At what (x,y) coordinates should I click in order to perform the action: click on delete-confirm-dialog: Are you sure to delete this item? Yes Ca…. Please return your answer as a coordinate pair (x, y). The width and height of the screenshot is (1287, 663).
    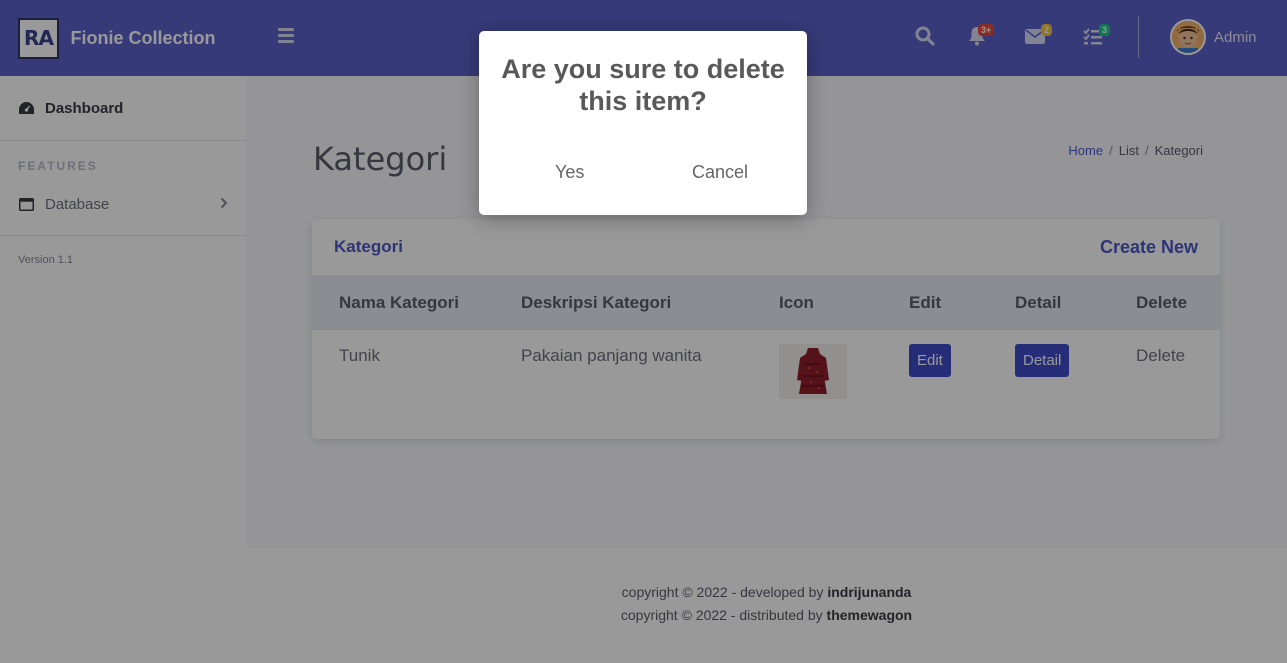
    Looking at the image, I should click on (643, 123).